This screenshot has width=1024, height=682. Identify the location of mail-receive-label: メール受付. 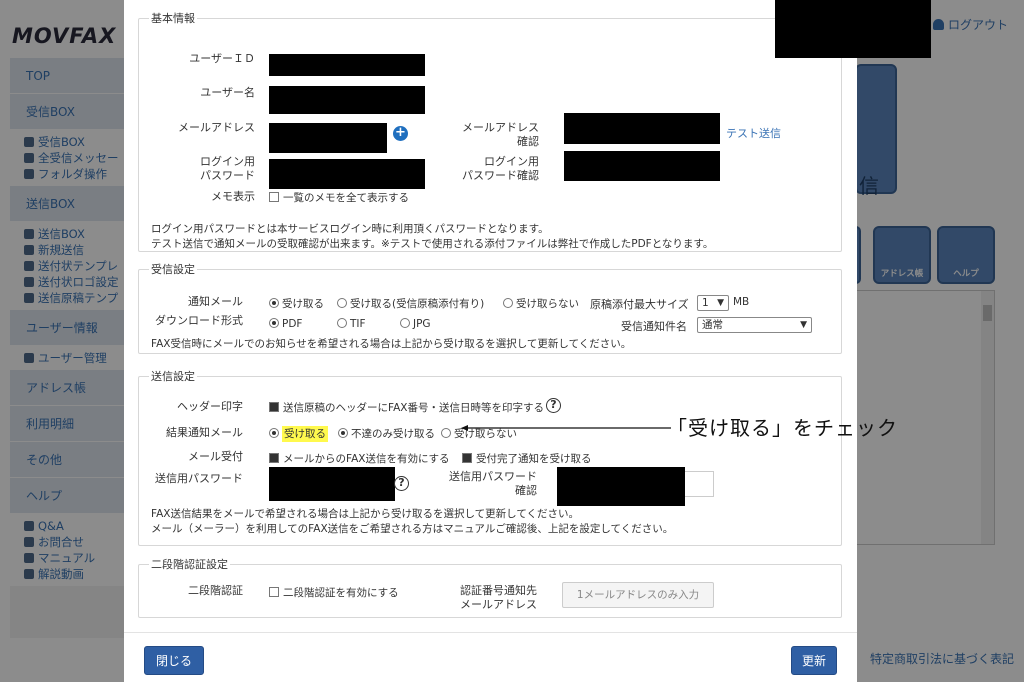
(215, 456).